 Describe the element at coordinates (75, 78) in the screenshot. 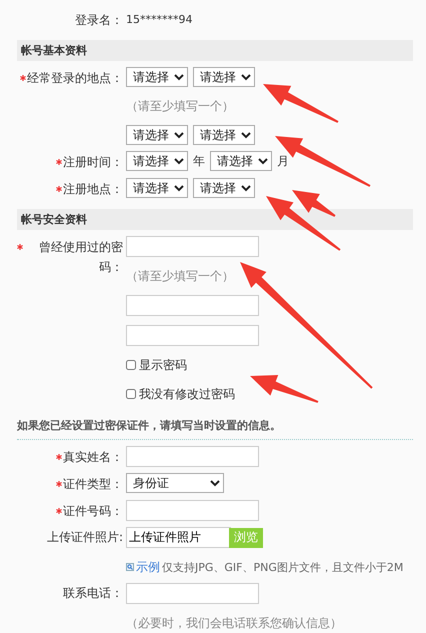

I see `field-label: 经常登录的地点：` at that location.